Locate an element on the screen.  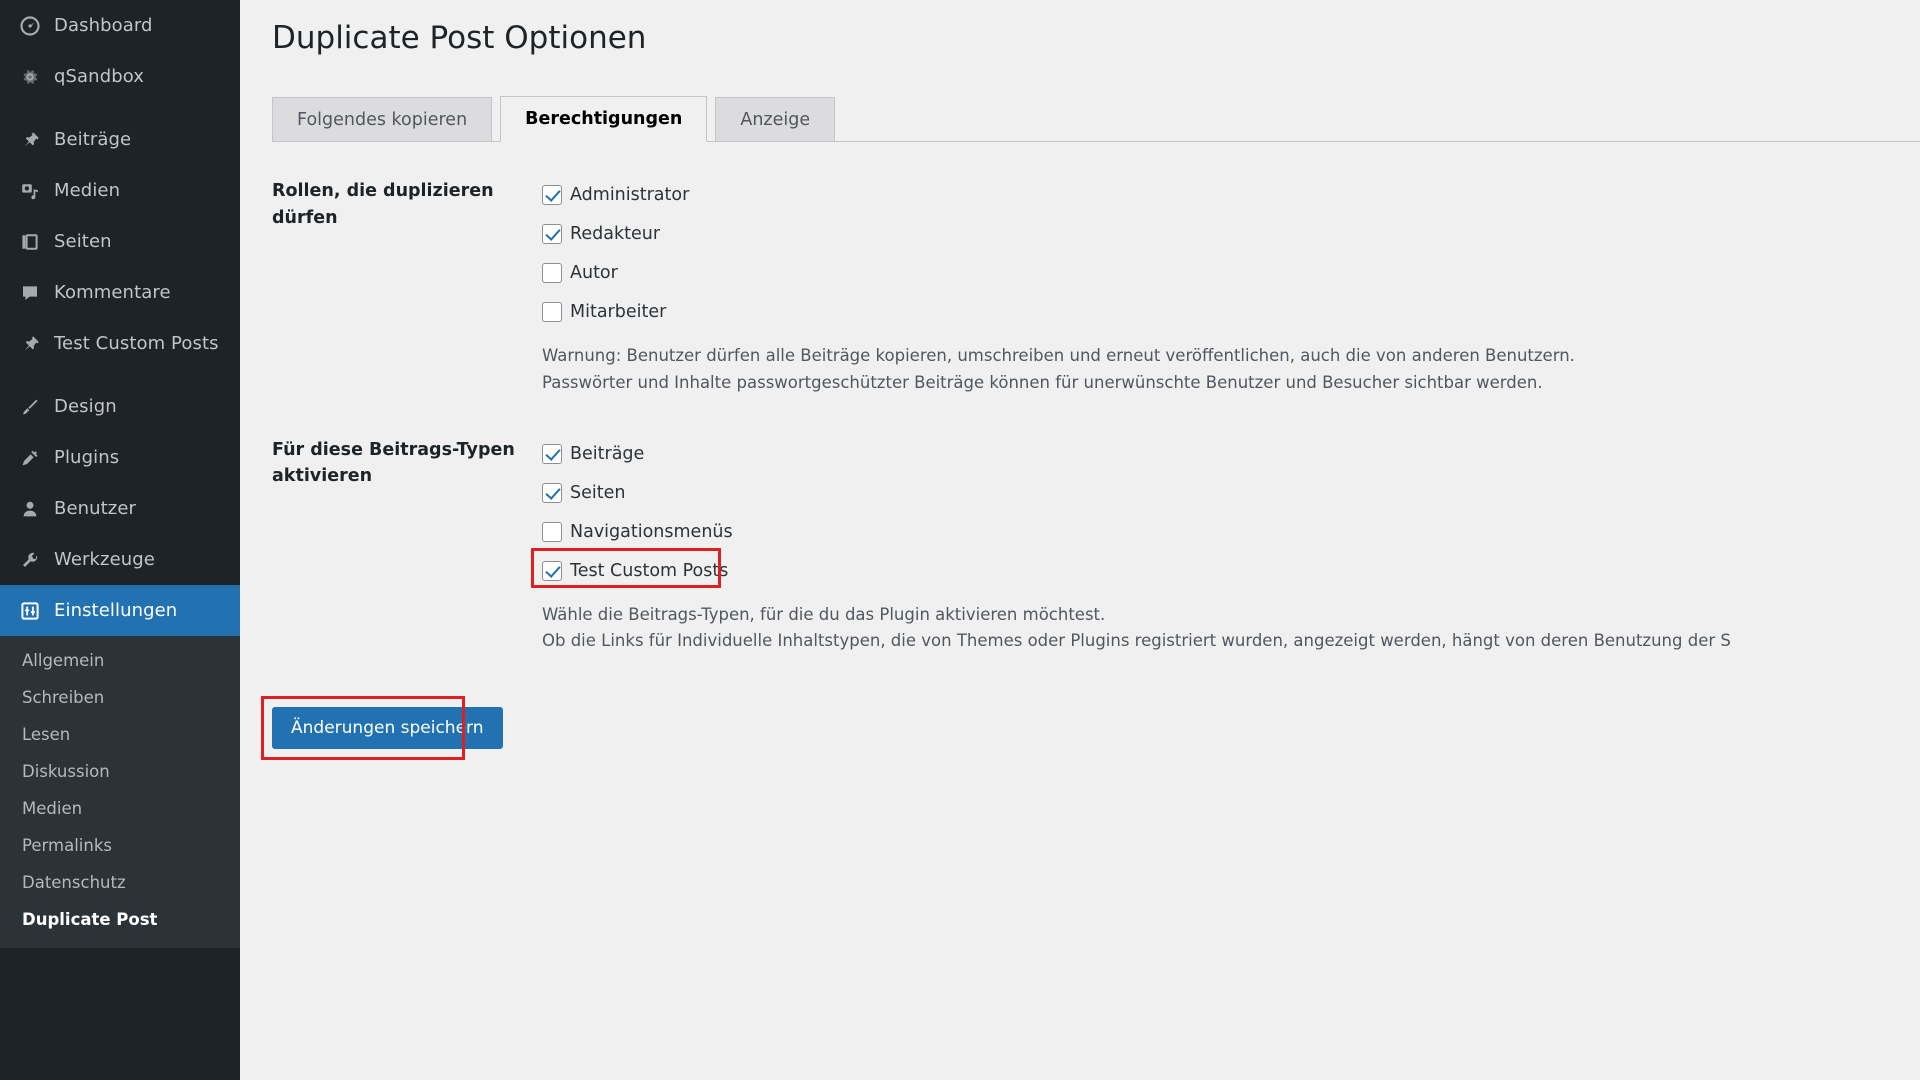
checkbox-label: Administrator is located at coordinates (629, 195).